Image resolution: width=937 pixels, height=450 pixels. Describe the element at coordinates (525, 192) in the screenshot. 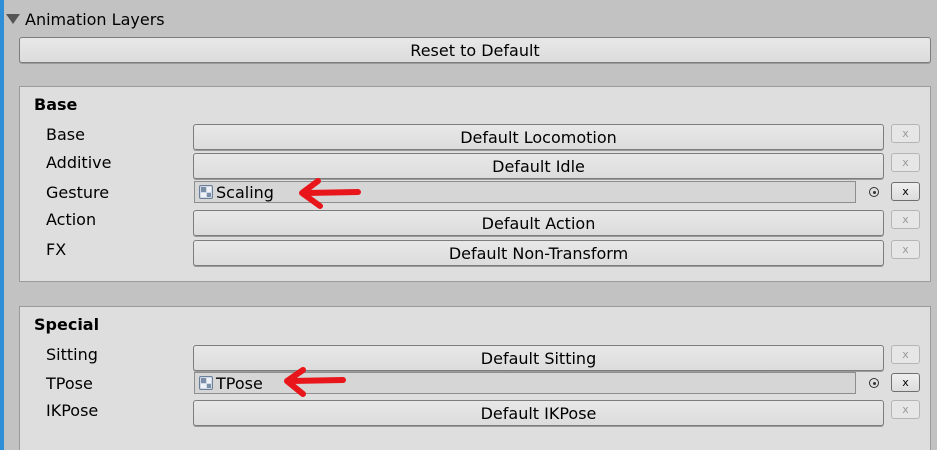

I see `gesture-controller-field: Scaling` at that location.